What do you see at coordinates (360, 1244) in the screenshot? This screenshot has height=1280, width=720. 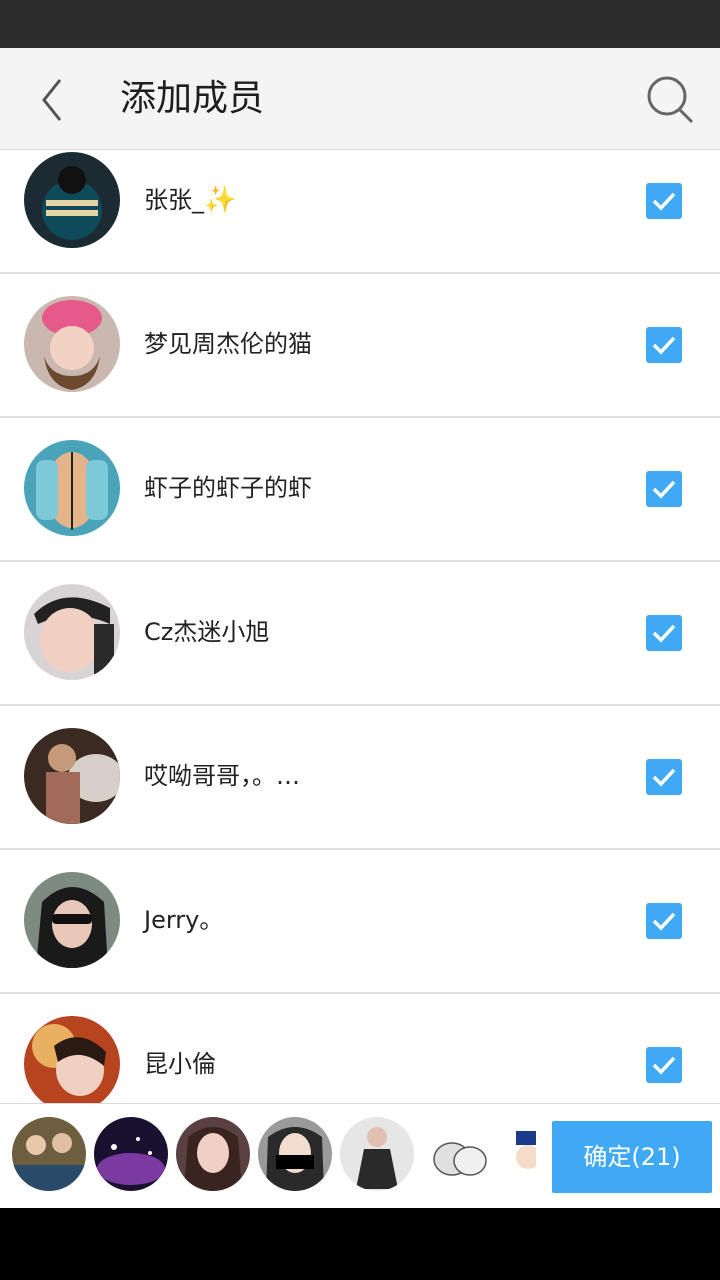 I see `system-nav-bar` at bounding box center [360, 1244].